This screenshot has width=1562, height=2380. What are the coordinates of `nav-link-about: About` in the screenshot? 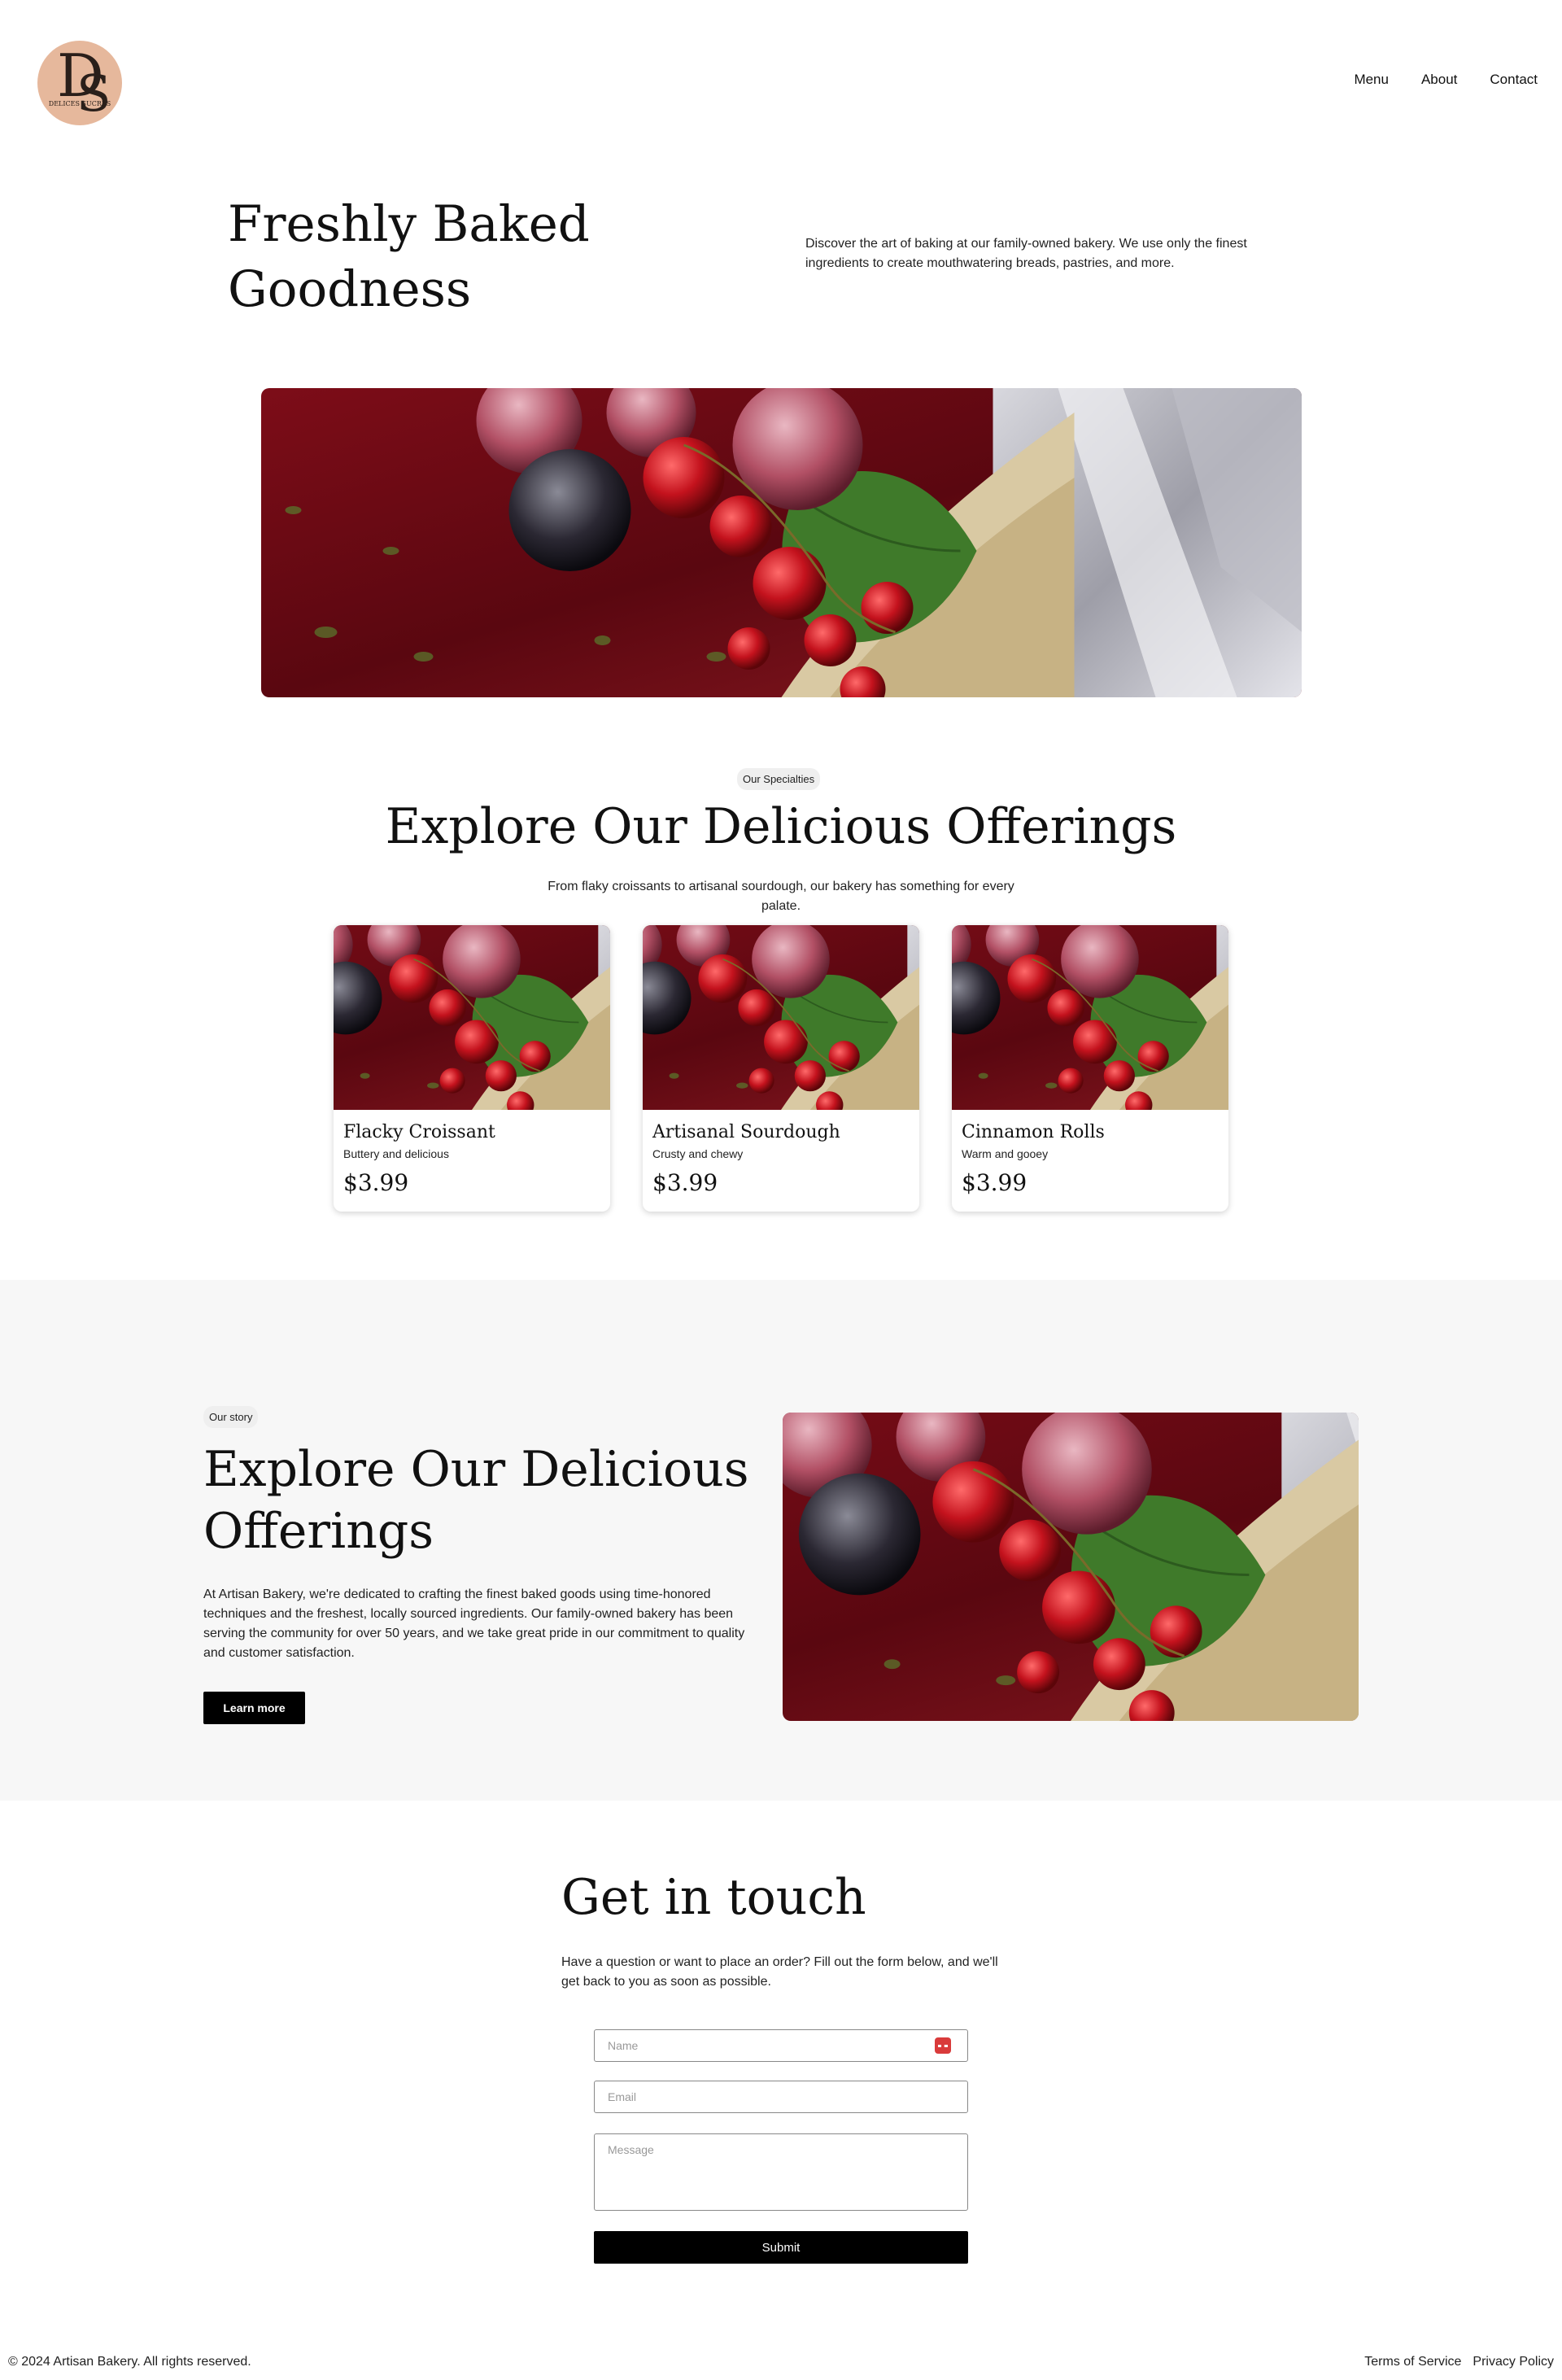 It's located at (1439, 80).